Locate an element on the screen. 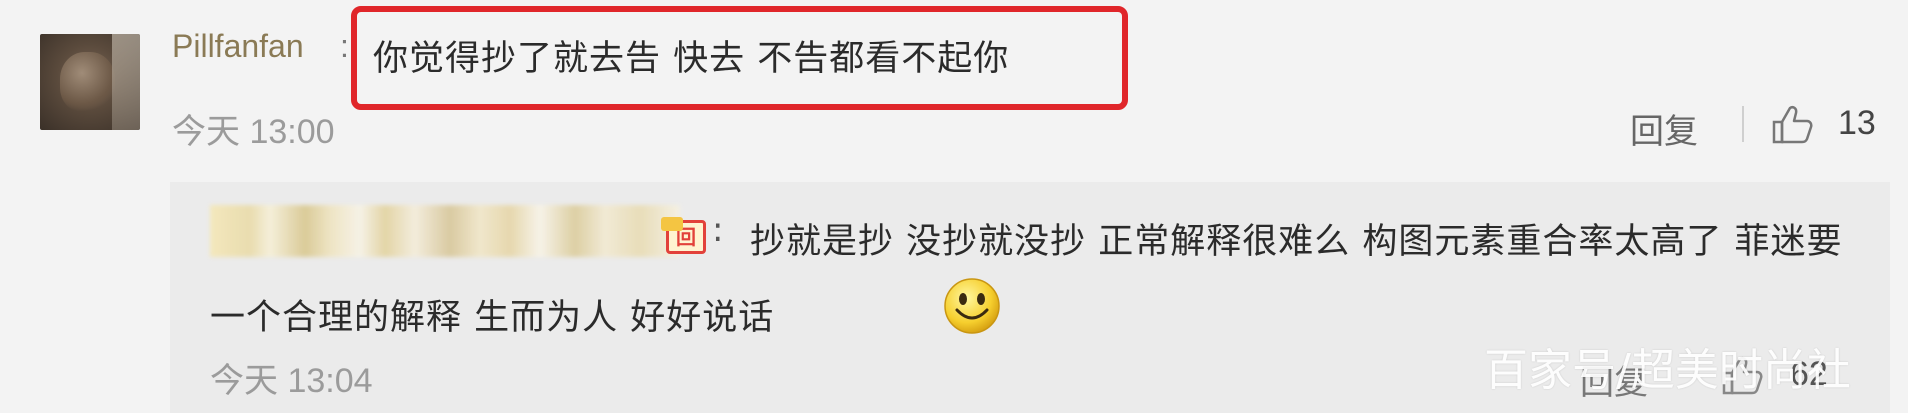  reply-timestamp: 今天 13:04 is located at coordinates (291, 381).